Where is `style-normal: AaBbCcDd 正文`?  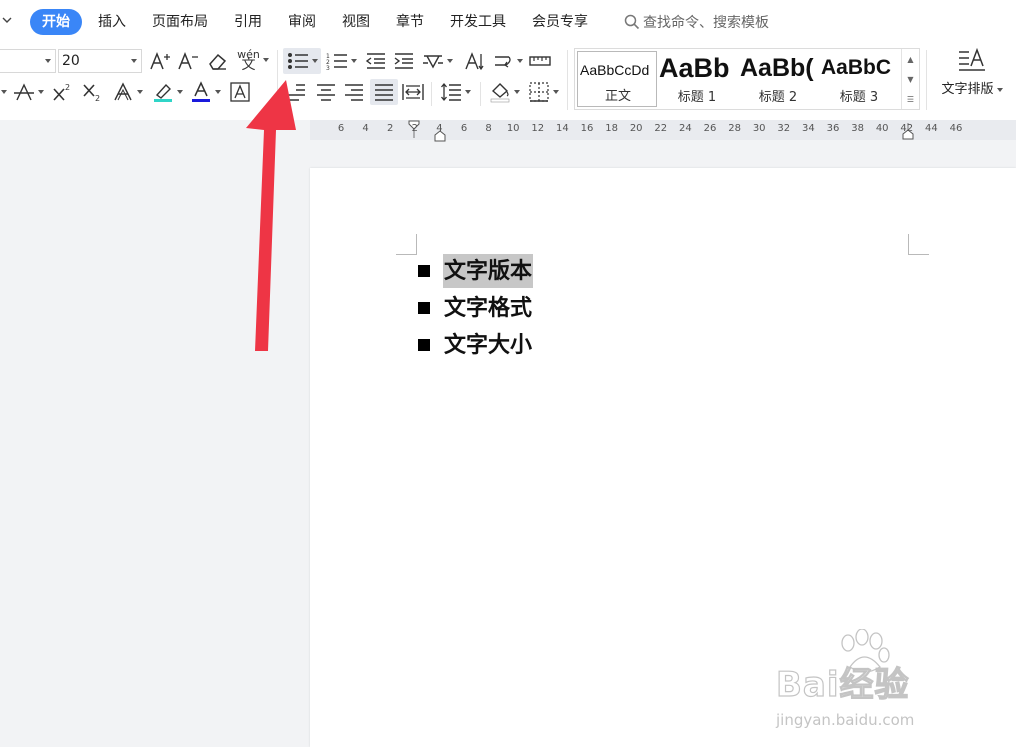 style-normal: AaBbCcDd 正文 is located at coordinates (617, 79).